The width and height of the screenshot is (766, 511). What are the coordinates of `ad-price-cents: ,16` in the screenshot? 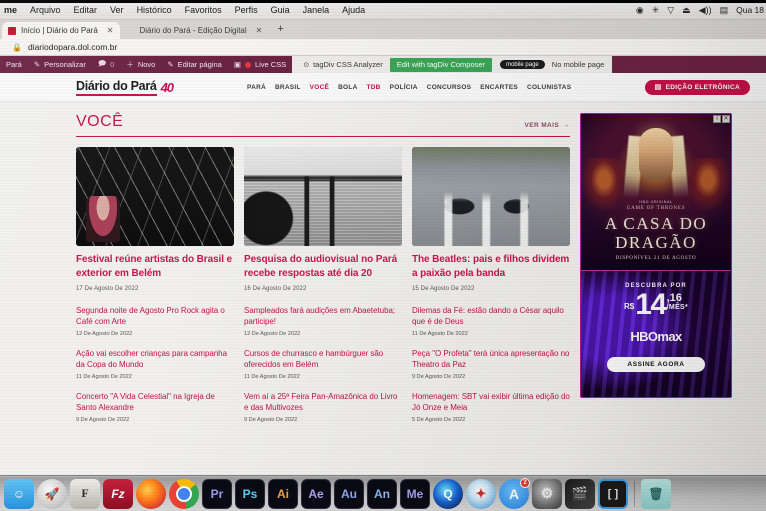 It's located at (674, 298).